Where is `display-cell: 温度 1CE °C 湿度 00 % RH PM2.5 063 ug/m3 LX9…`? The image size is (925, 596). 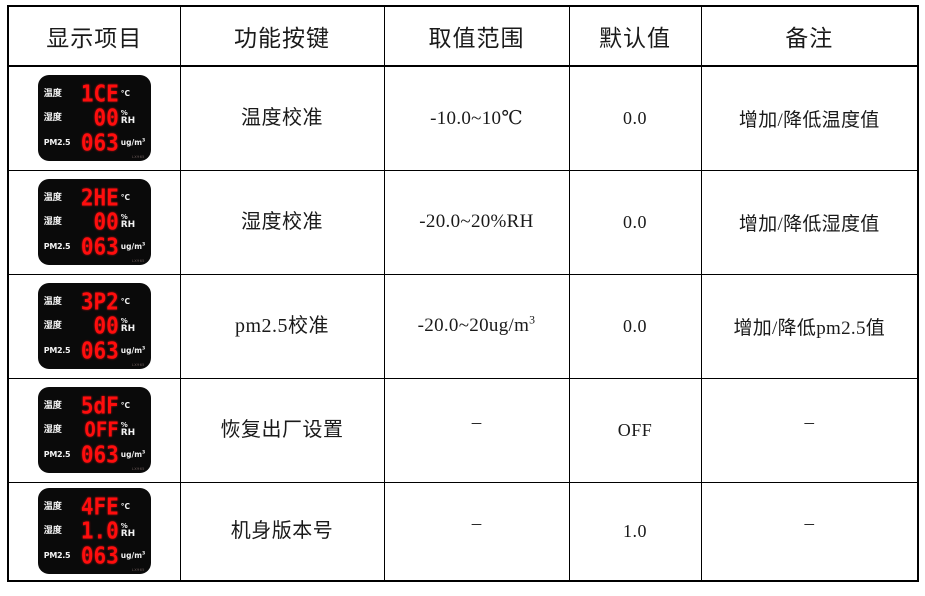 display-cell: 温度 1CE °C 湿度 00 % RH PM2.5 063 ug/m3 LX9… is located at coordinates (94, 118).